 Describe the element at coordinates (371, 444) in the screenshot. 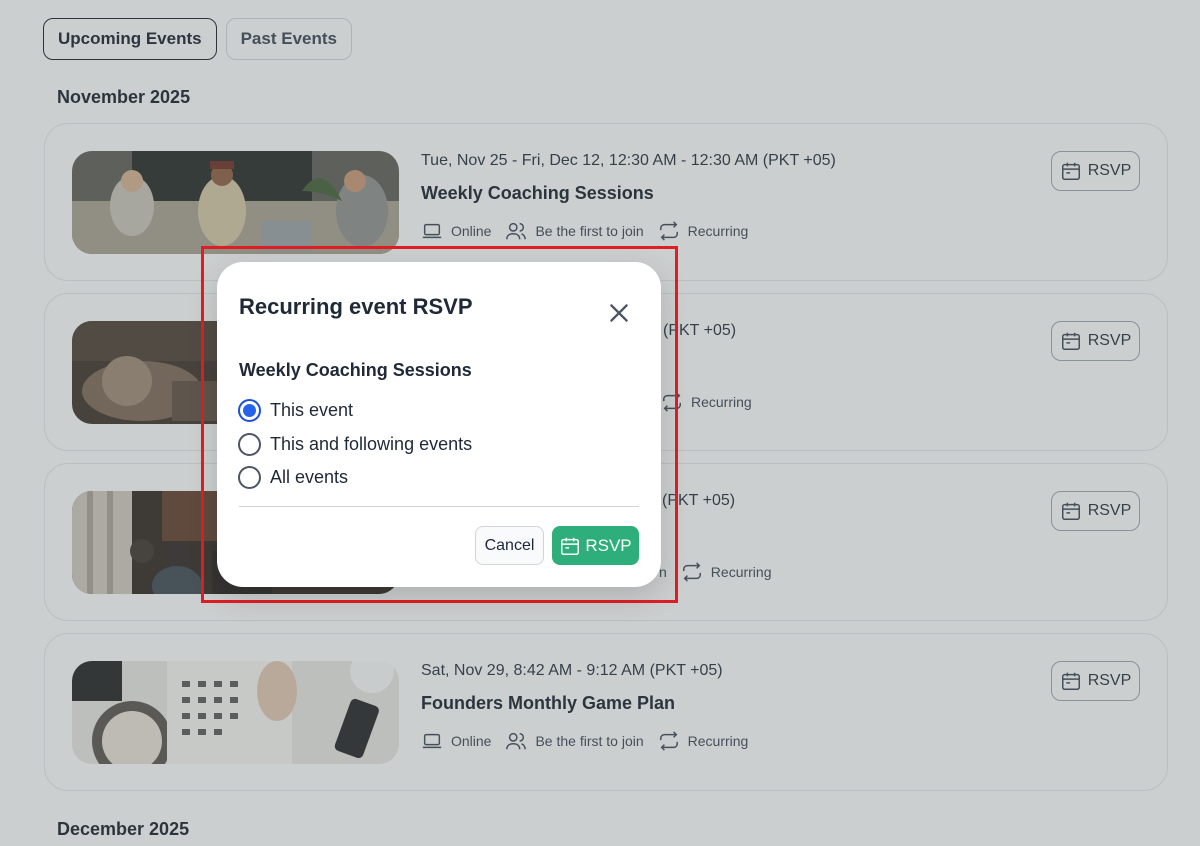

I see `option-label: This and following events` at that location.